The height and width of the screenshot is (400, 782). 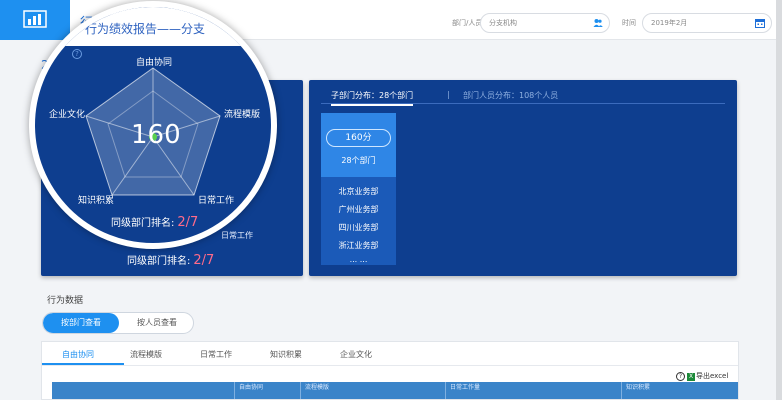 What do you see at coordinates (390, 354) in the screenshot?
I see `behavior-tabs: 自由协同 流程模版 日常工作 知识积累 企业文化` at bounding box center [390, 354].